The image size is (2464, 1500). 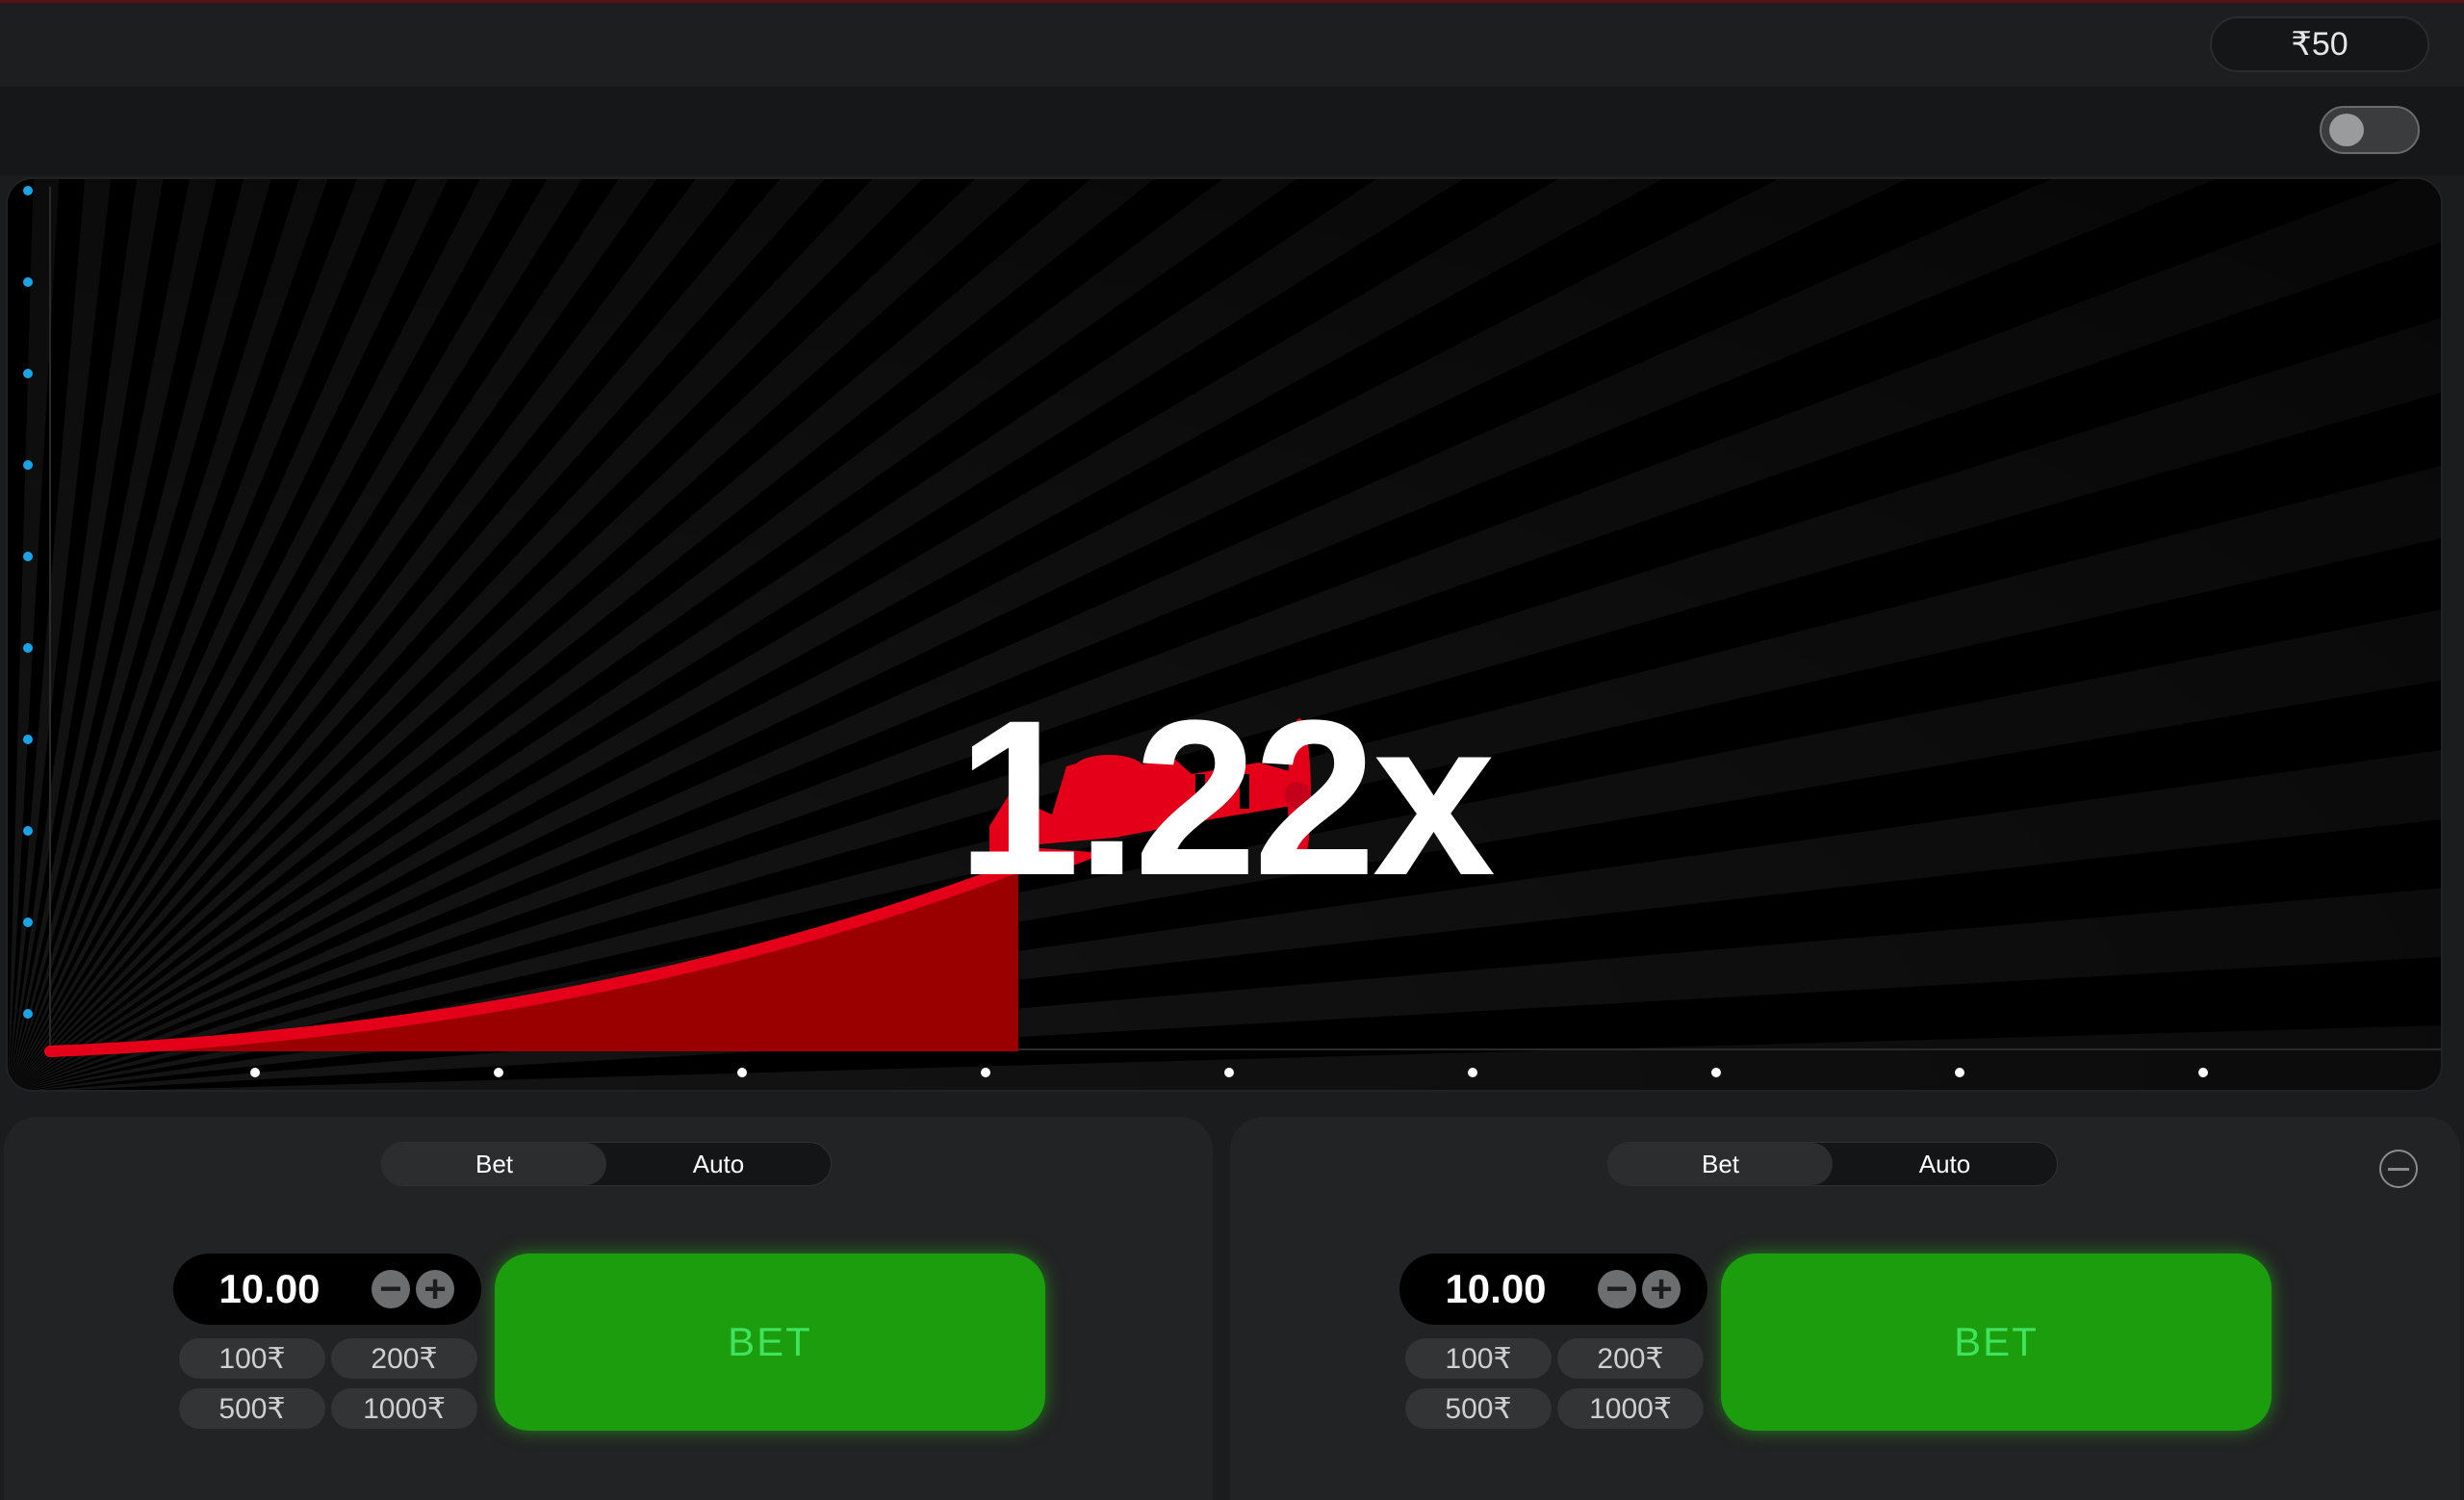 I want to click on balance-display: ₹50, so click(x=2319, y=44).